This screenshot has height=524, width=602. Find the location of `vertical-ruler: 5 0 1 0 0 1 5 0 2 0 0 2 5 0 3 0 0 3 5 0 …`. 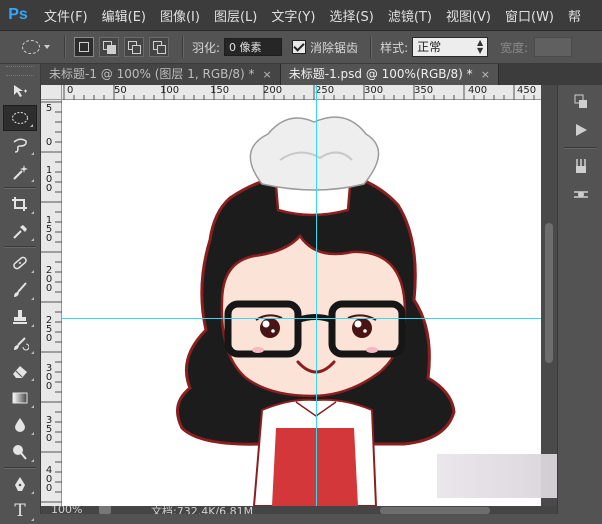

vertical-ruler: 5 0 1 0 0 1 5 0 2 0 0 2 5 0 3 0 0 3 5 0 … is located at coordinates (51, 307).